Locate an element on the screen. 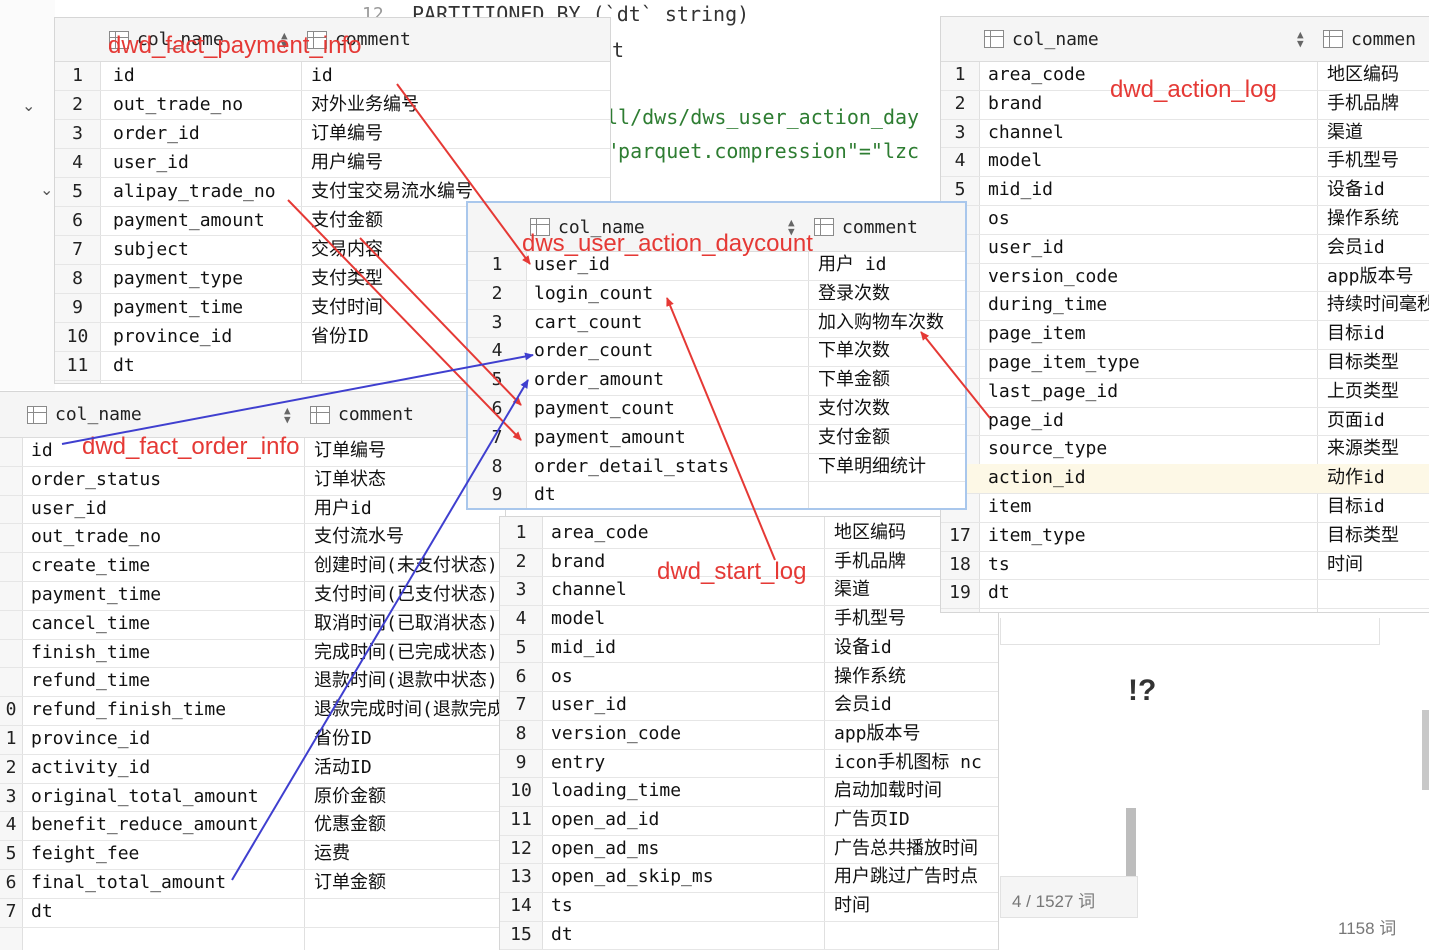 This screenshot has height=950, width=1429. table-row-version-code: 8 version_code app版本号 is located at coordinates (749, 735).